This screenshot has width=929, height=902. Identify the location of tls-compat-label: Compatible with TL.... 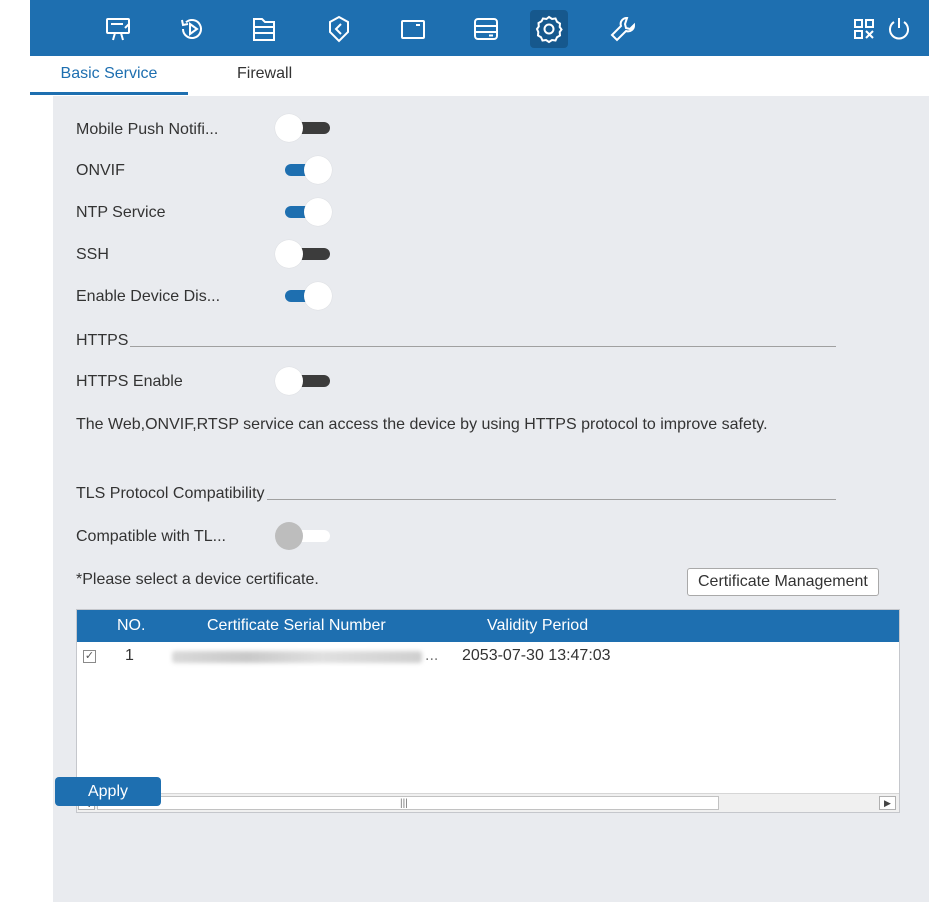
(151, 536).